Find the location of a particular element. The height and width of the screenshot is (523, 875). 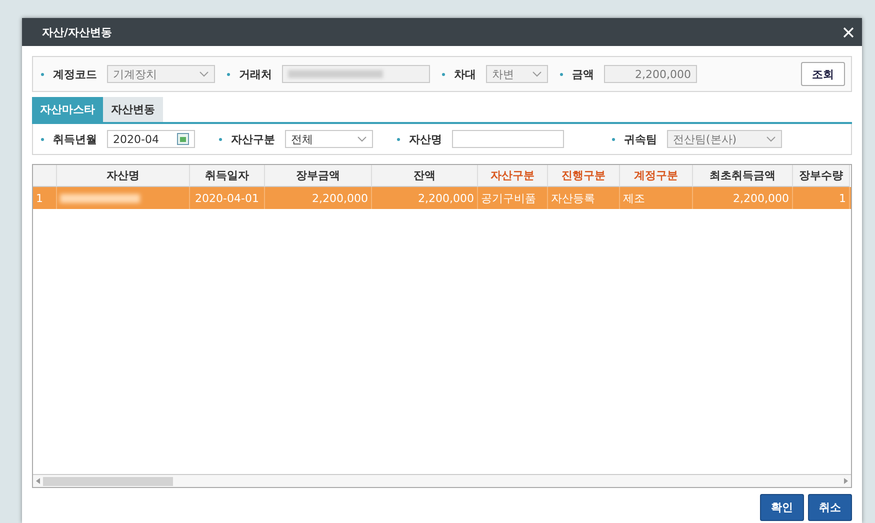

field-label: 금액 is located at coordinates (583, 74).